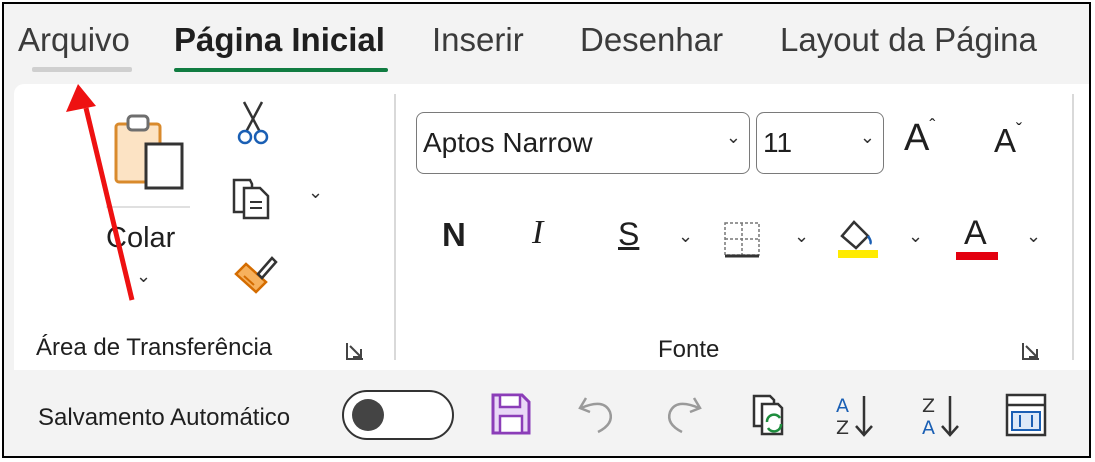 Image resolution: width=1095 pixels, height=462 pixels. I want to click on bold-button: N, so click(454, 235).